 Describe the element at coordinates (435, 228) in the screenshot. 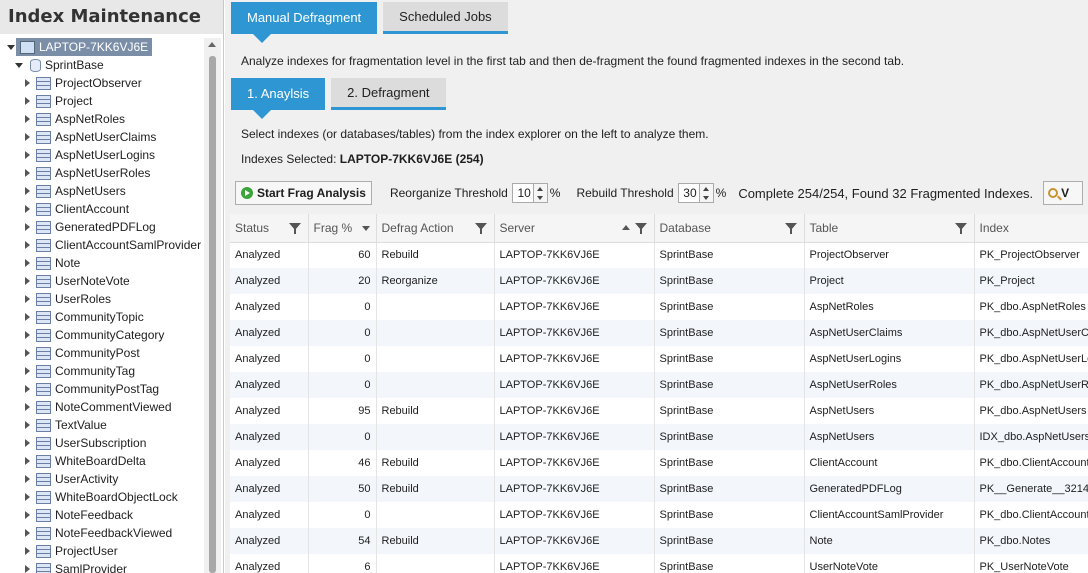

I see `column-header: Defrag Action` at that location.